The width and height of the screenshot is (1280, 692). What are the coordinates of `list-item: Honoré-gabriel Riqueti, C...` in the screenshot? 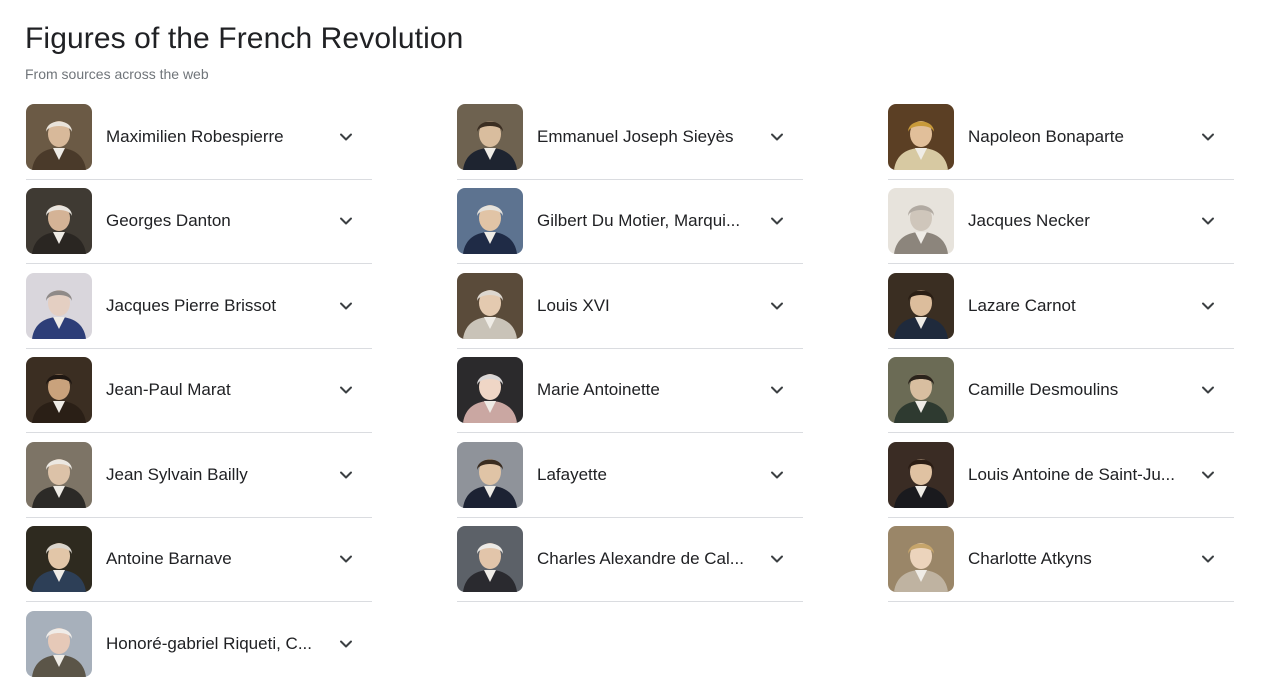 It's located at (199, 644).